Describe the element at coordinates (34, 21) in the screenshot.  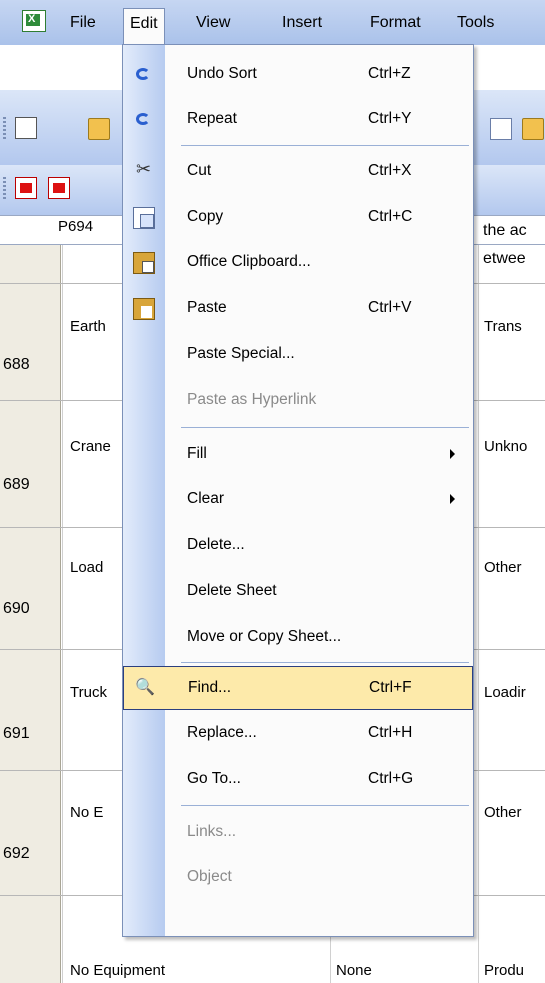
I see `excel-app-icon` at that location.